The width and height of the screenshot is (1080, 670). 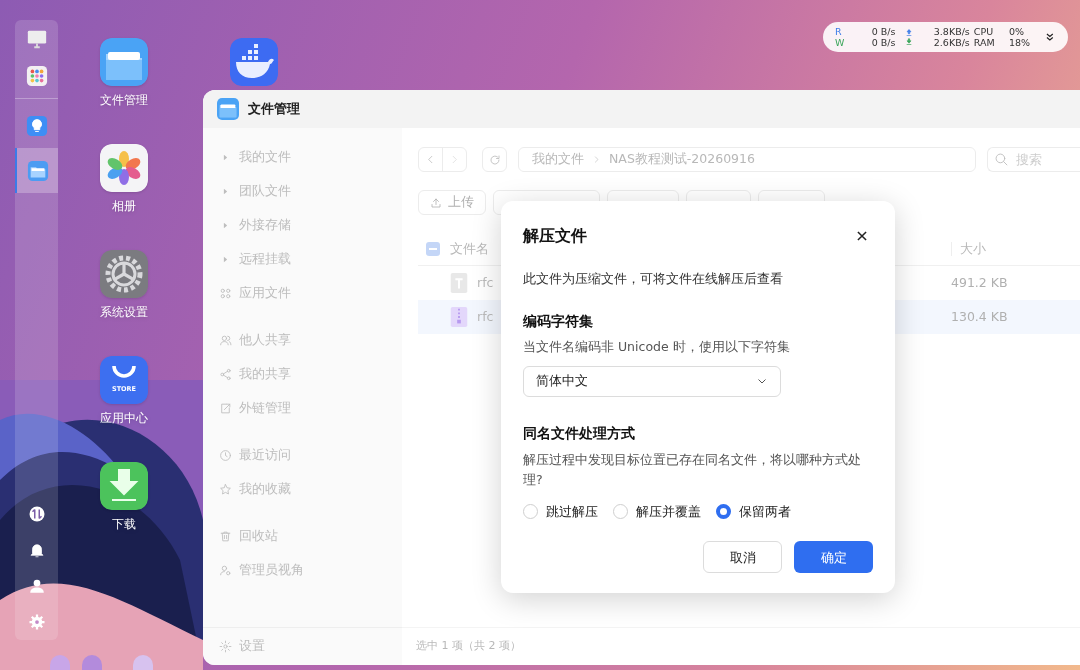 What do you see at coordinates (883, 42) in the screenshot?
I see `write-rate: 0 B/s` at bounding box center [883, 42].